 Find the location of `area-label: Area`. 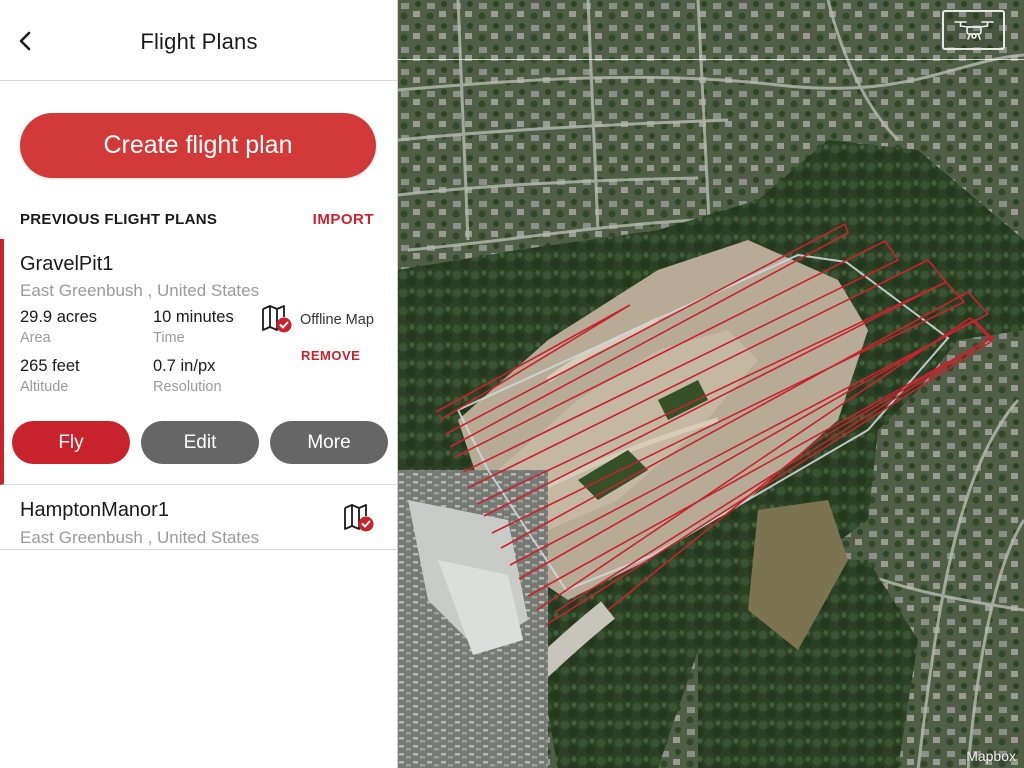

area-label: Area is located at coordinates (35, 338).